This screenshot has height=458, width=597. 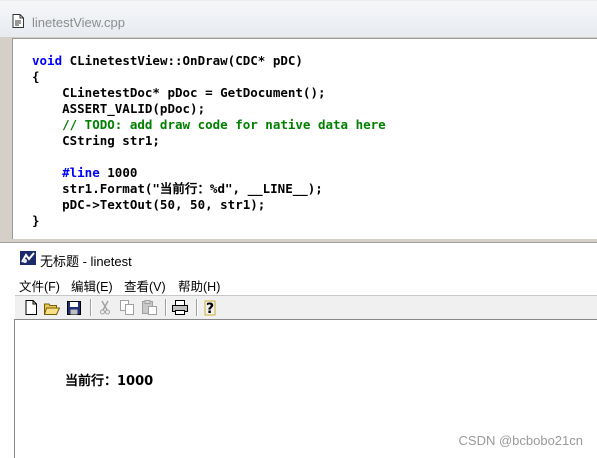 I want to click on cut-button, so click(x=105, y=307).